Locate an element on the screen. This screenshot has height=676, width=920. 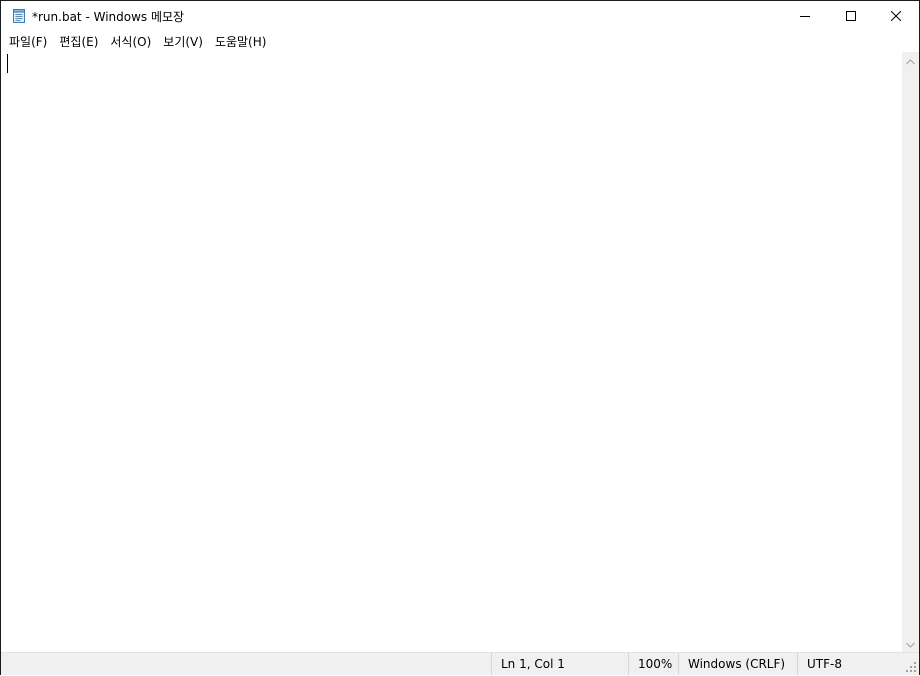
notepad-icon is located at coordinates (19, 16).